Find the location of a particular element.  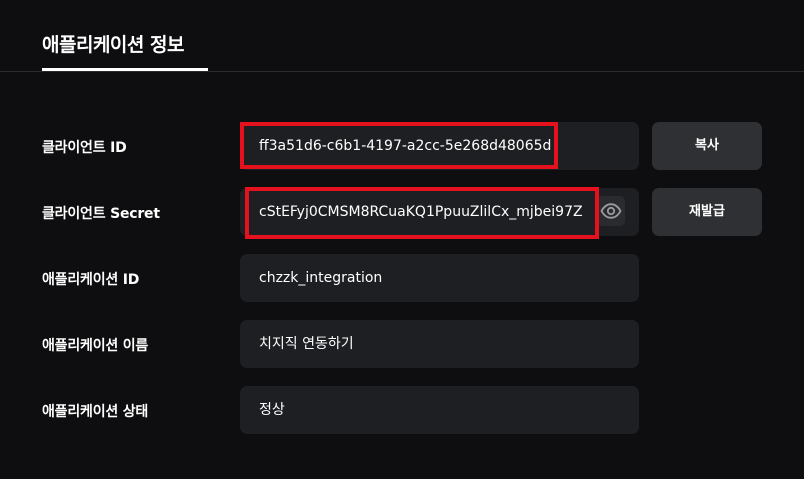

client-secret-label: 클라이언트 Secret is located at coordinates (101, 214).